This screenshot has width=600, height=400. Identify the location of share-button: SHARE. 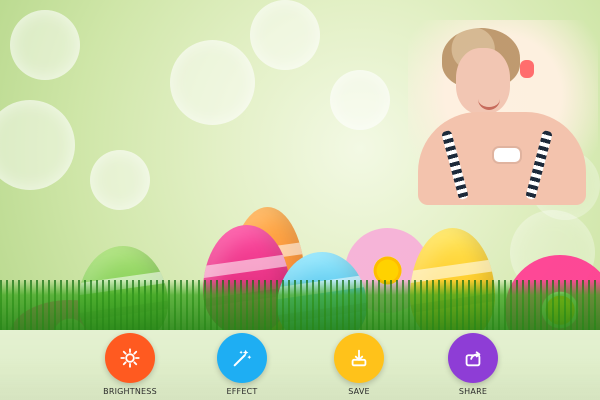
(473, 366).